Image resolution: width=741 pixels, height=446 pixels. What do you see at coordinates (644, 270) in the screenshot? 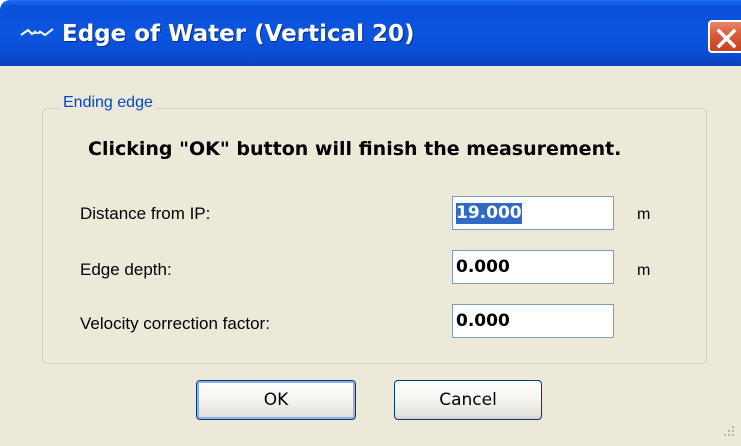
I see `edge-depth-unit: m` at bounding box center [644, 270].